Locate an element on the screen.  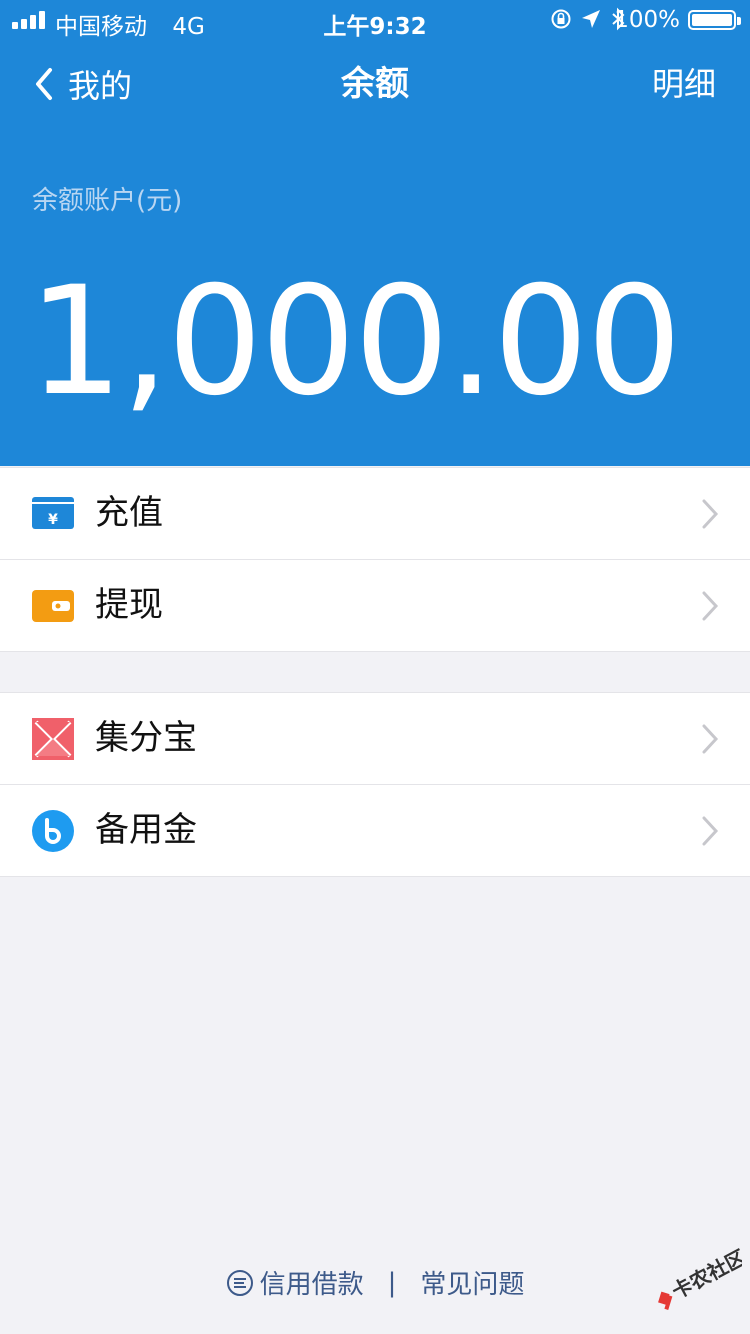
faq-link: 常见问题 is located at coordinates (472, 1282).